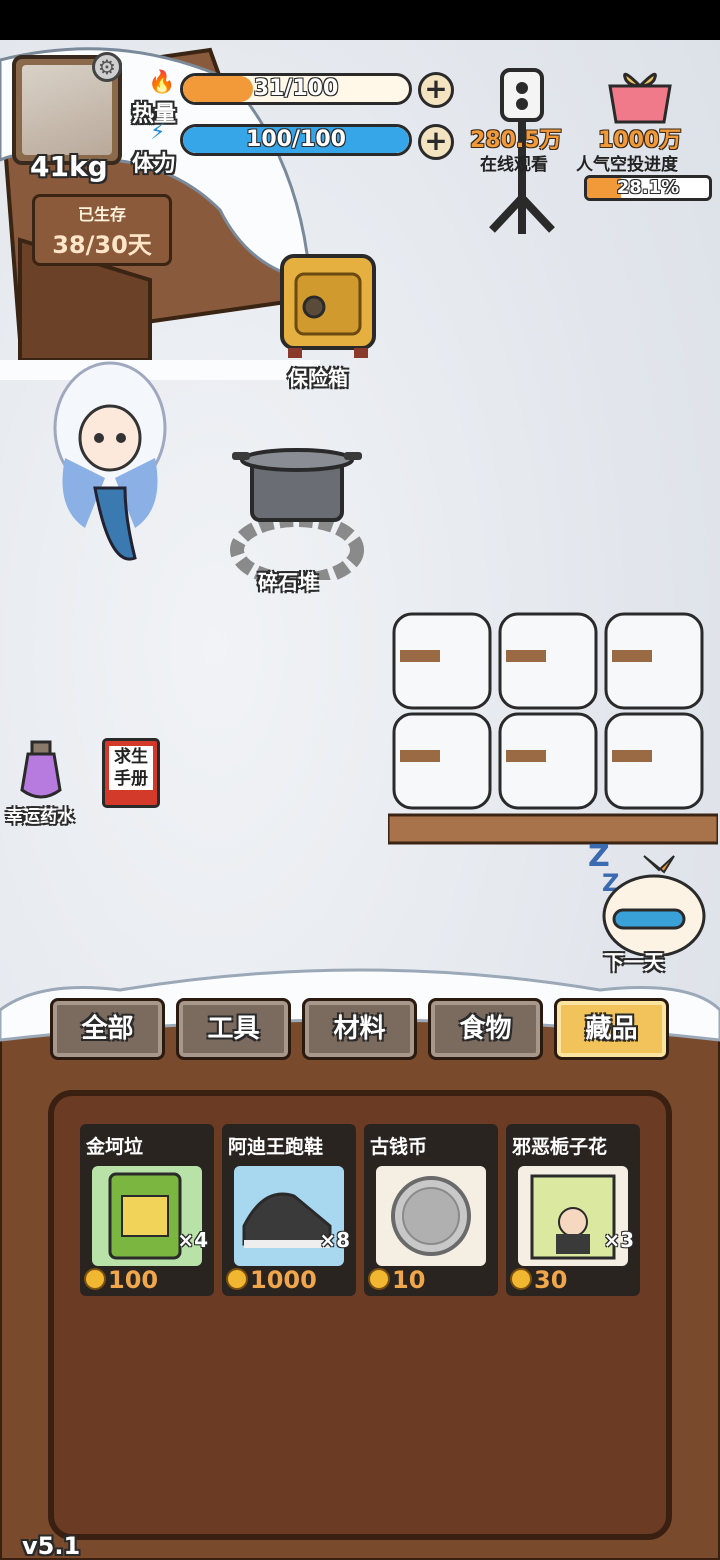 The width and height of the screenshot is (720, 1560). What do you see at coordinates (652, 896) in the screenshot?
I see `sleeping-girl: Z Z` at bounding box center [652, 896].